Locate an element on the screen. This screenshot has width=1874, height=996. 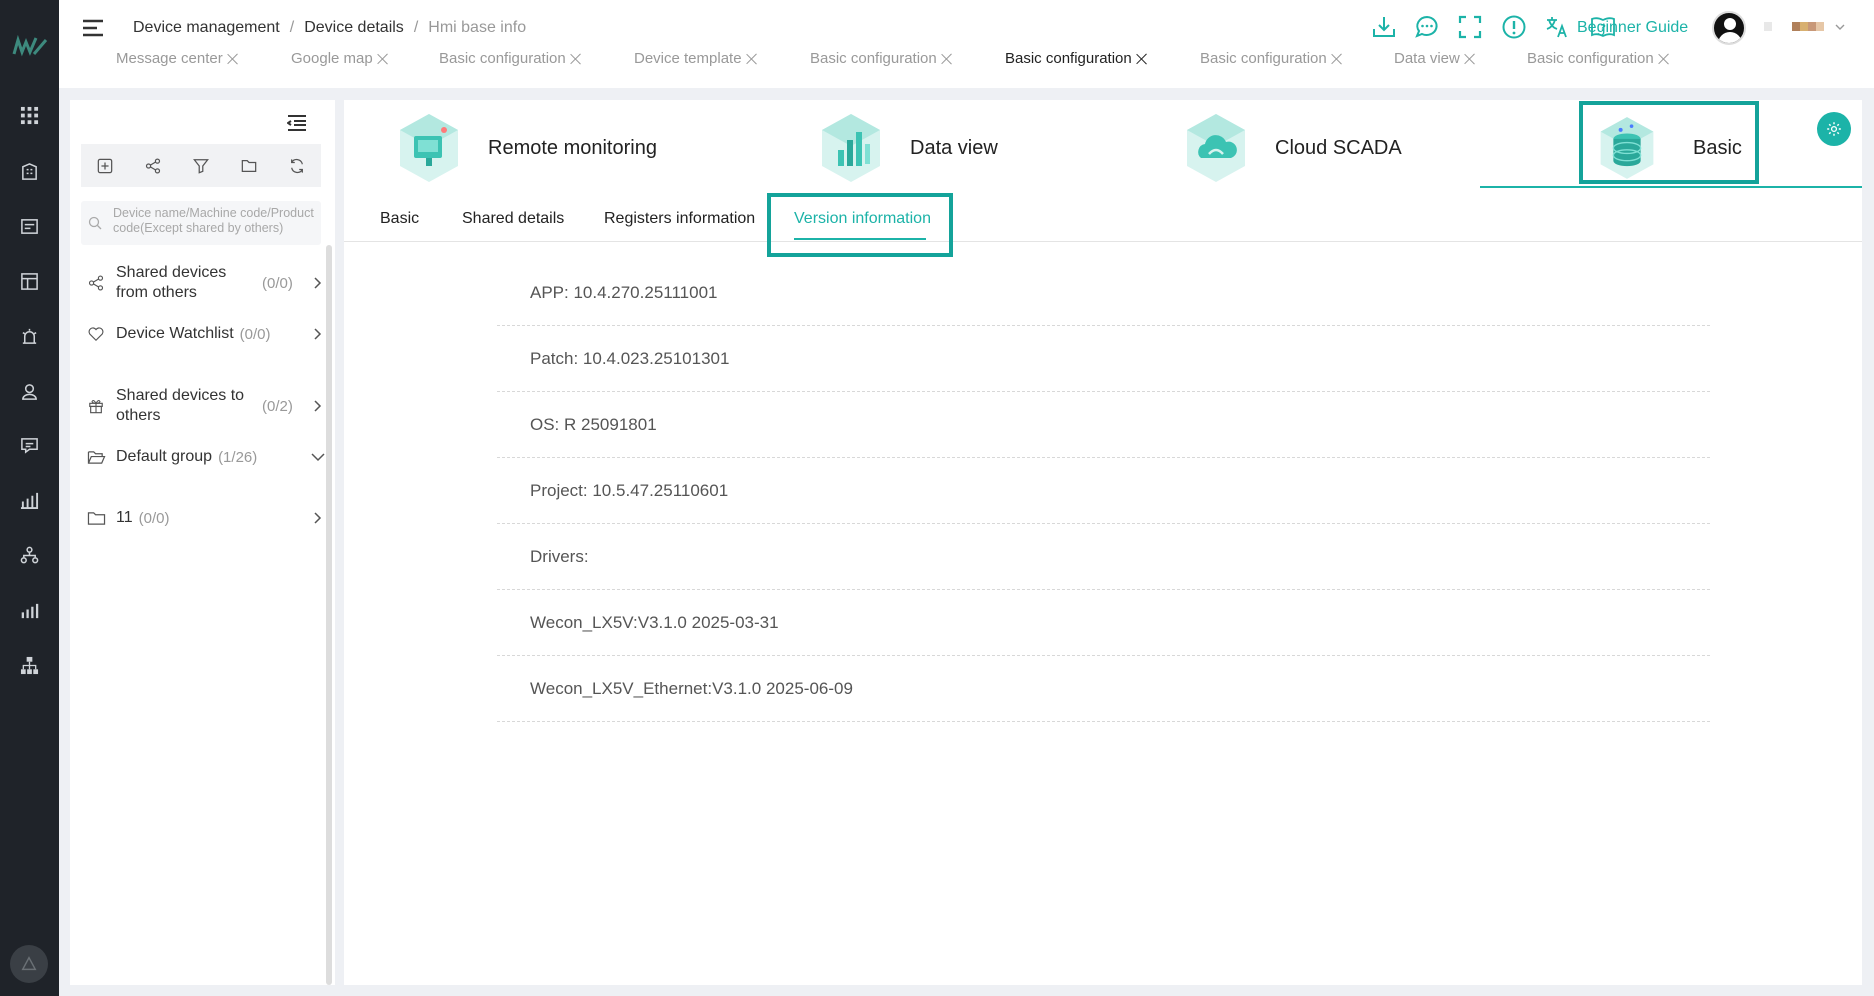
tab-message-center: Message center is located at coordinates (178, 58).